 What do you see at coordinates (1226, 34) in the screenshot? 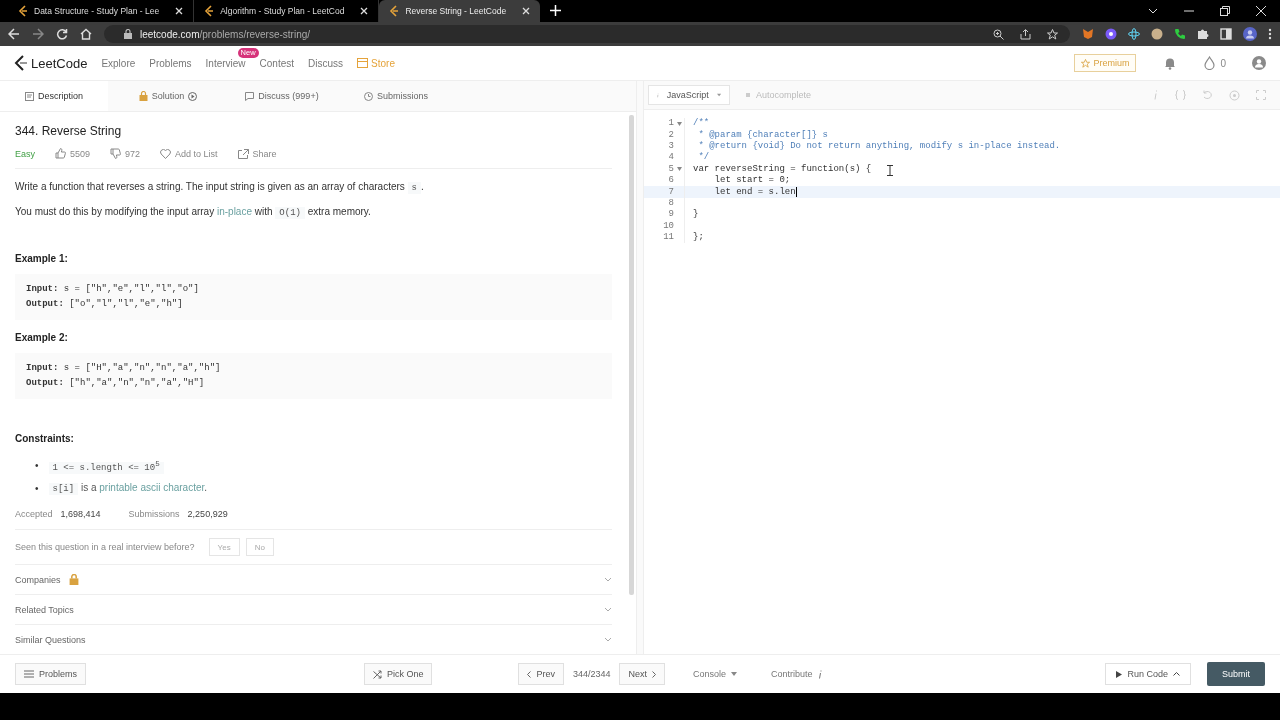
I see `sidebar-icon` at bounding box center [1226, 34].